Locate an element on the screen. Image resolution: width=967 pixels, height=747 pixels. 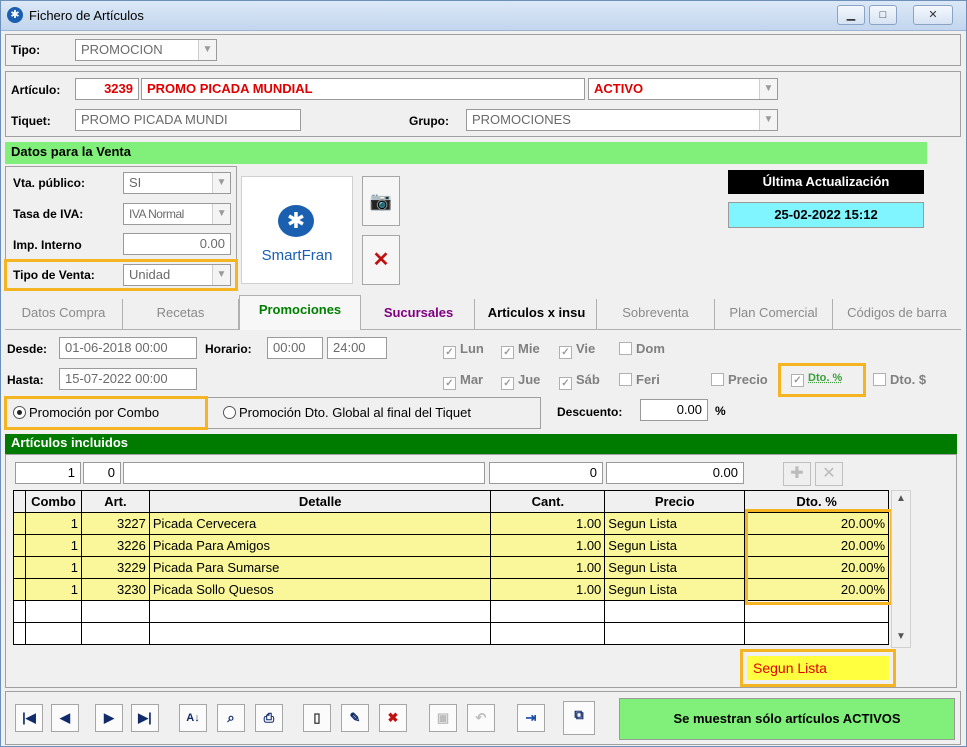
row-selector-header is located at coordinates (19, 501).